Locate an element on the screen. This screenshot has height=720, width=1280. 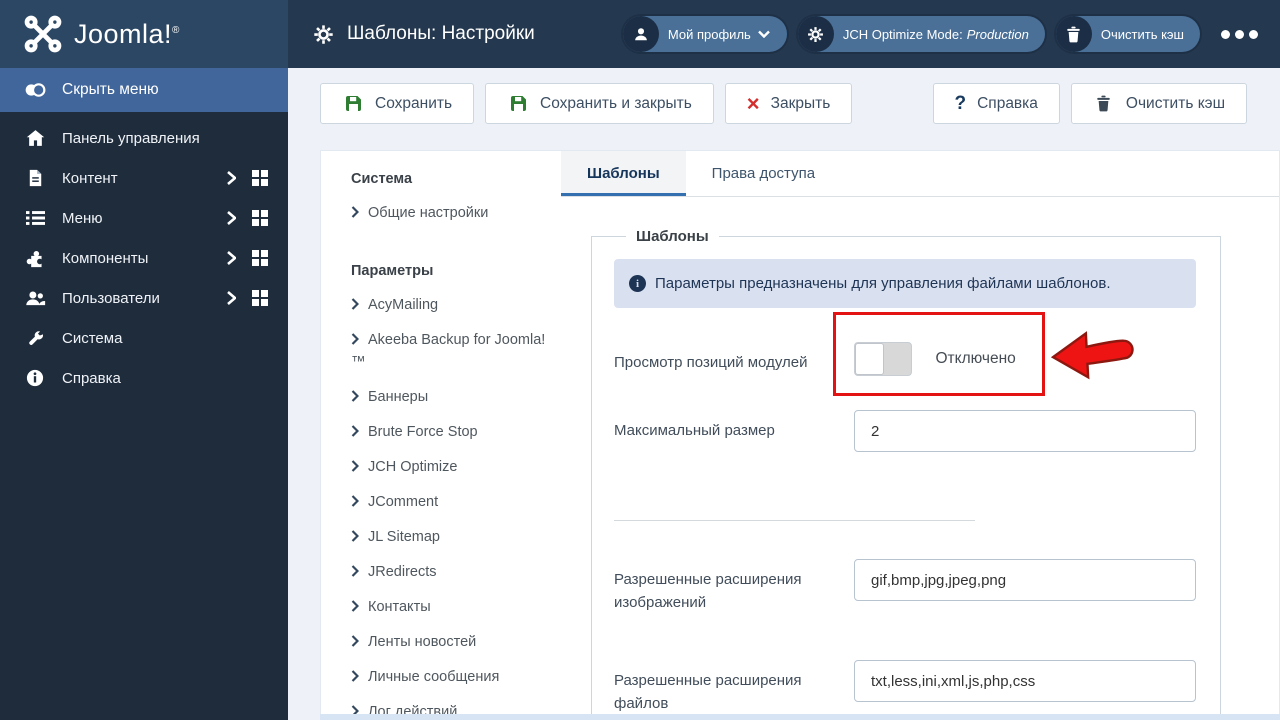
gear-icon is located at coordinates (323, 34).